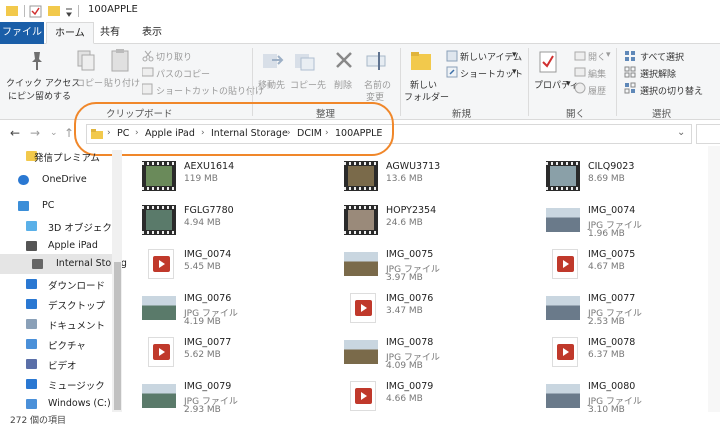 The height and width of the screenshot is (426, 720). What do you see at coordinates (15, 133) in the screenshot?
I see `back-arrow-icon: ←` at bounding box center [15, 133].